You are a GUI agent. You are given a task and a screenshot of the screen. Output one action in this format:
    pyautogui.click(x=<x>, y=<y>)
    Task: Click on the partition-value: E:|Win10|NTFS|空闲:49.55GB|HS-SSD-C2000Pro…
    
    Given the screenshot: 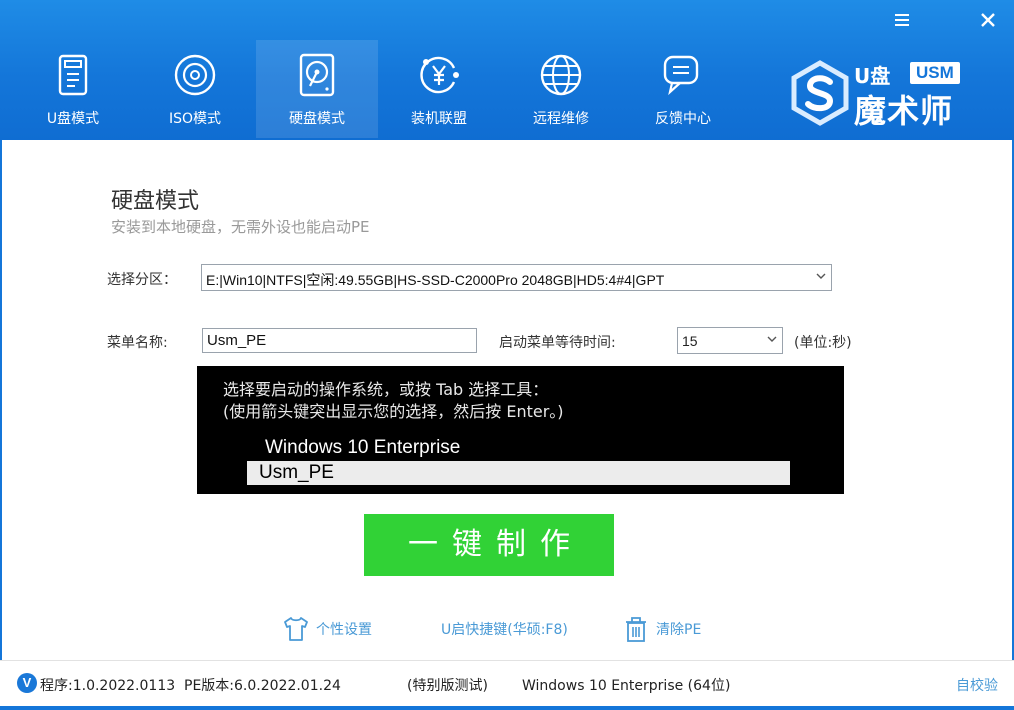 What is the action you would take?
    pyautogui.click(x=435, y=280)
    